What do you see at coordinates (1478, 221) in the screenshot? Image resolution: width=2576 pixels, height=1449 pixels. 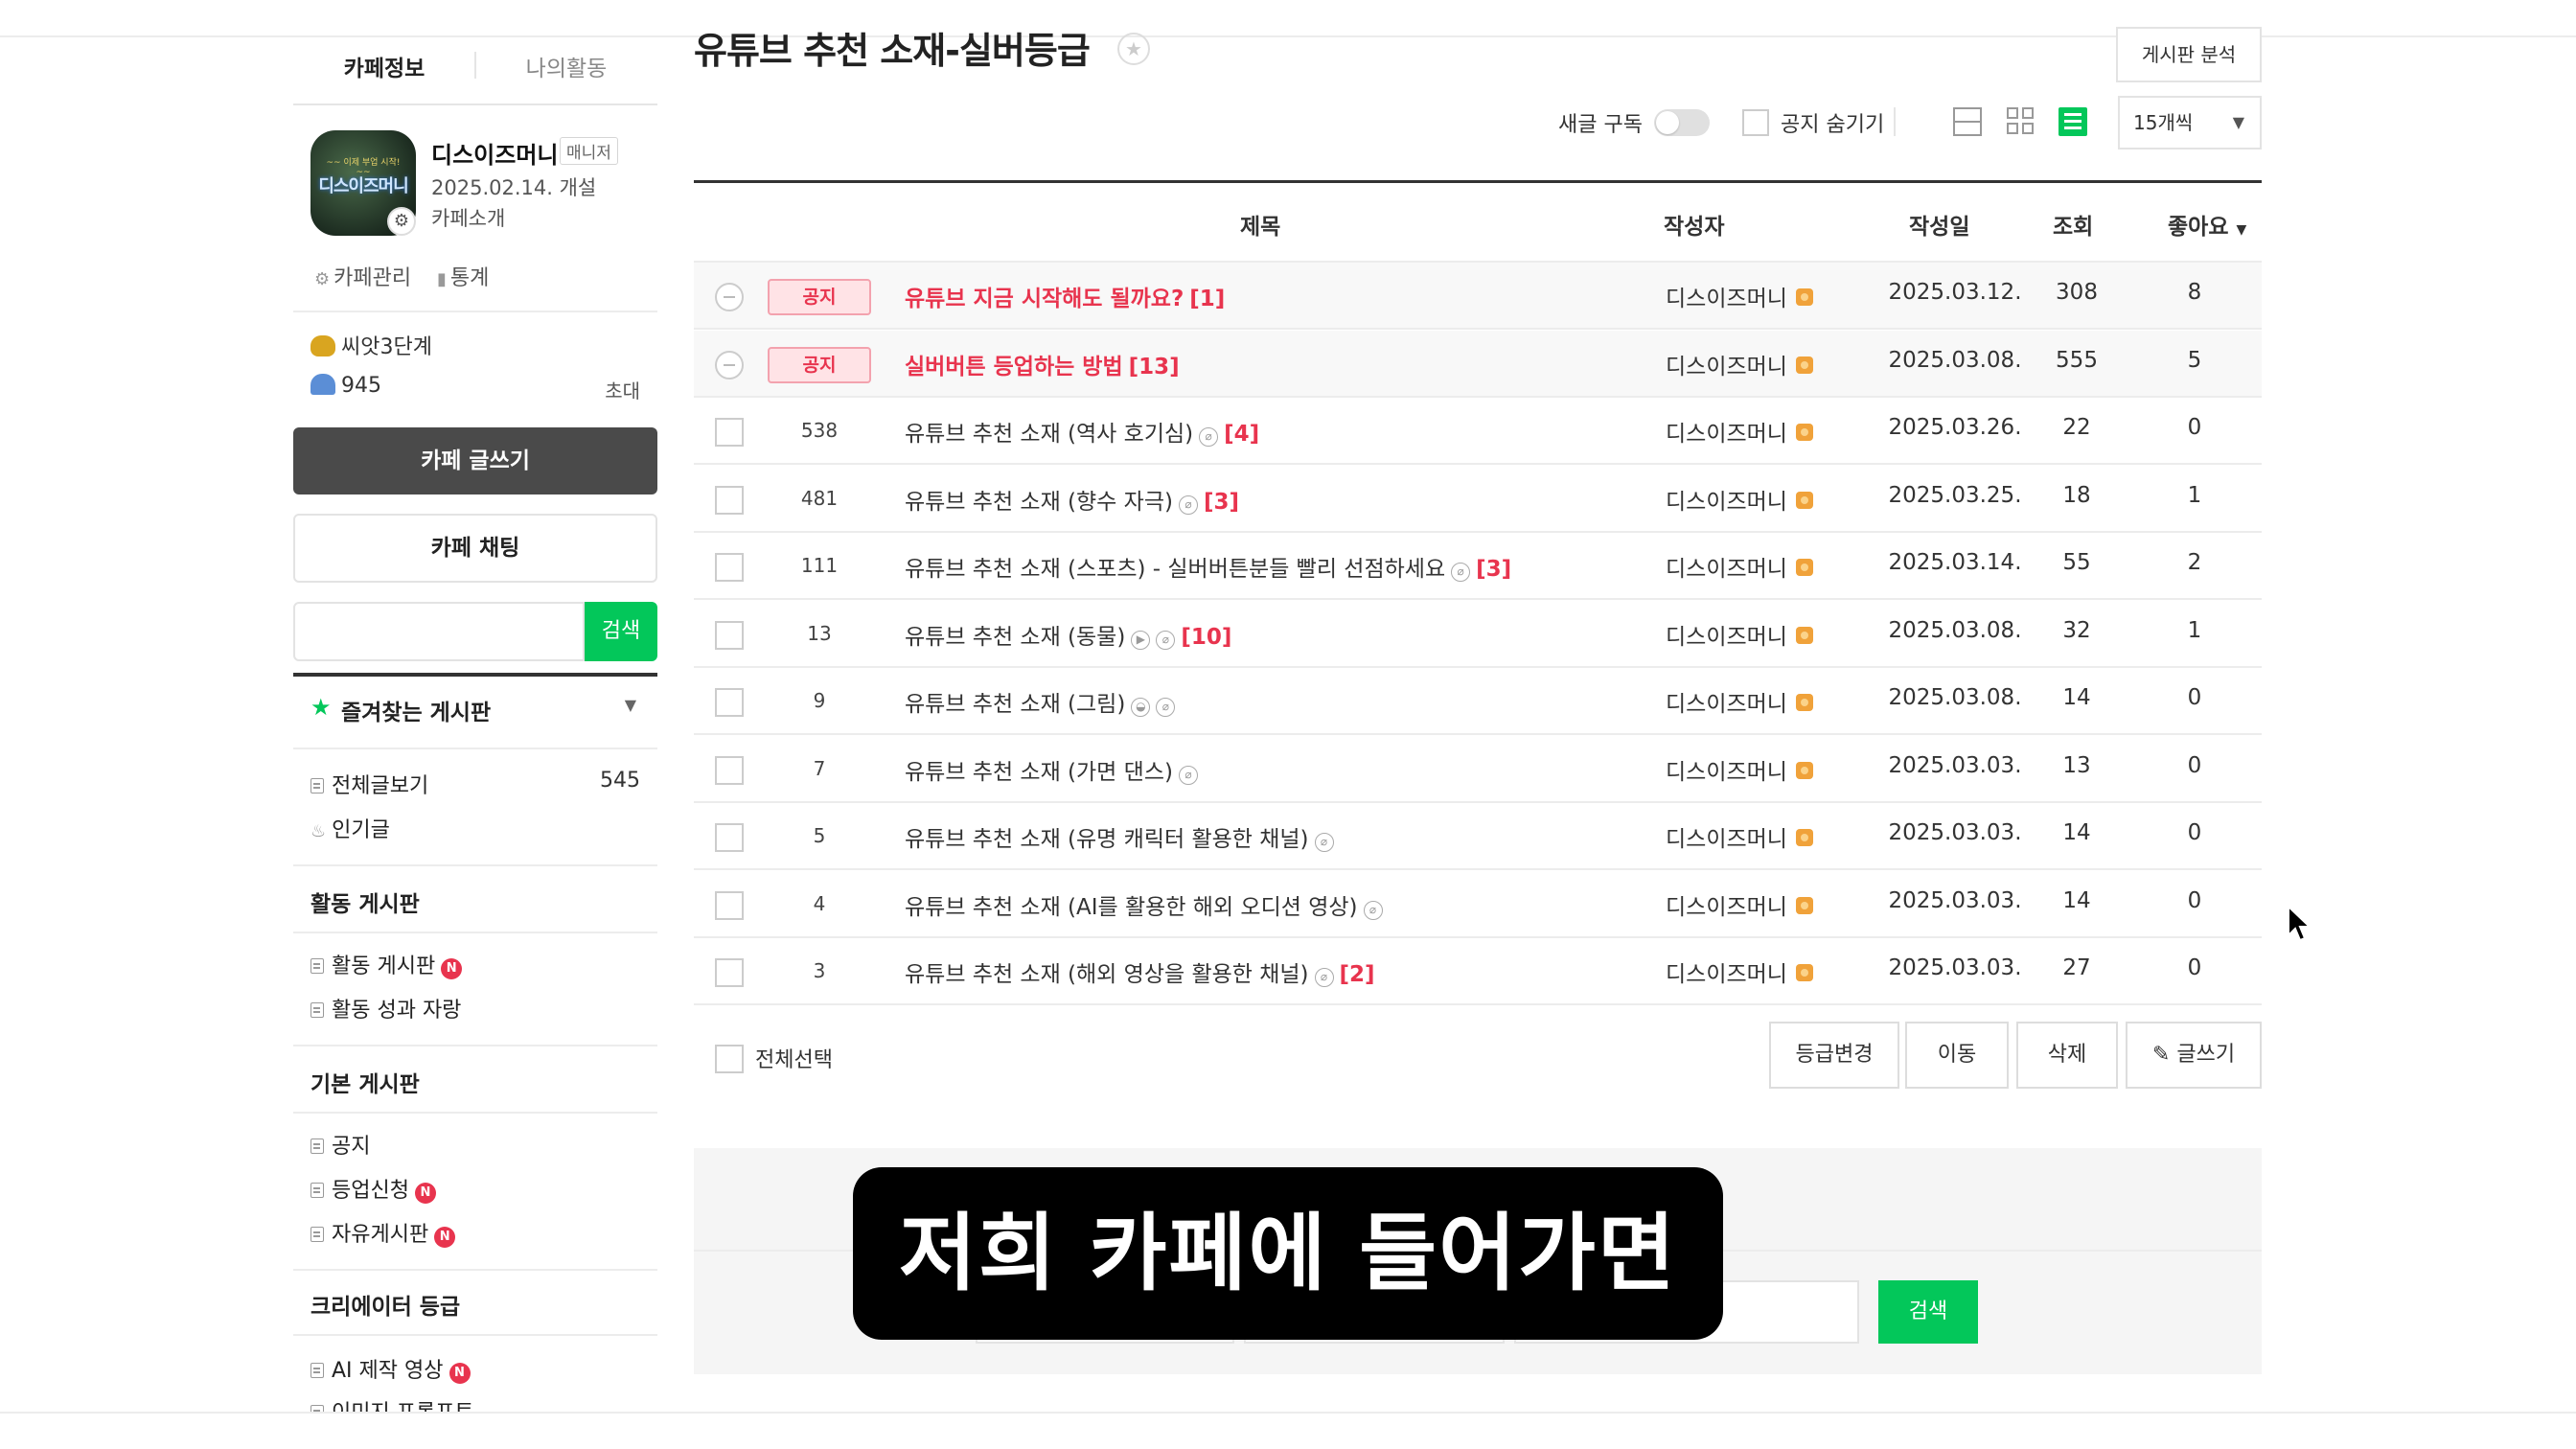 I see `table-header: 제목 작성자 작성일 조회 좋아요 ▼` at bounding box center [1478, 221].